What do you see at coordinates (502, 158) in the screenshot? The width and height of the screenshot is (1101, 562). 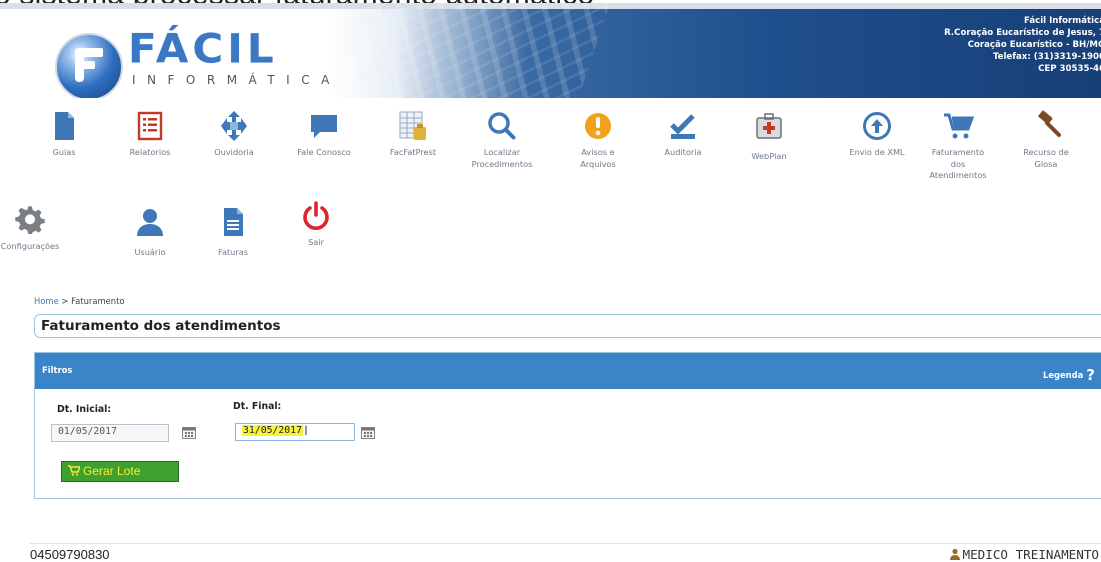 I see `toolbar-item-label: Localizar Procedimentos` at bounding box center [502, 158].